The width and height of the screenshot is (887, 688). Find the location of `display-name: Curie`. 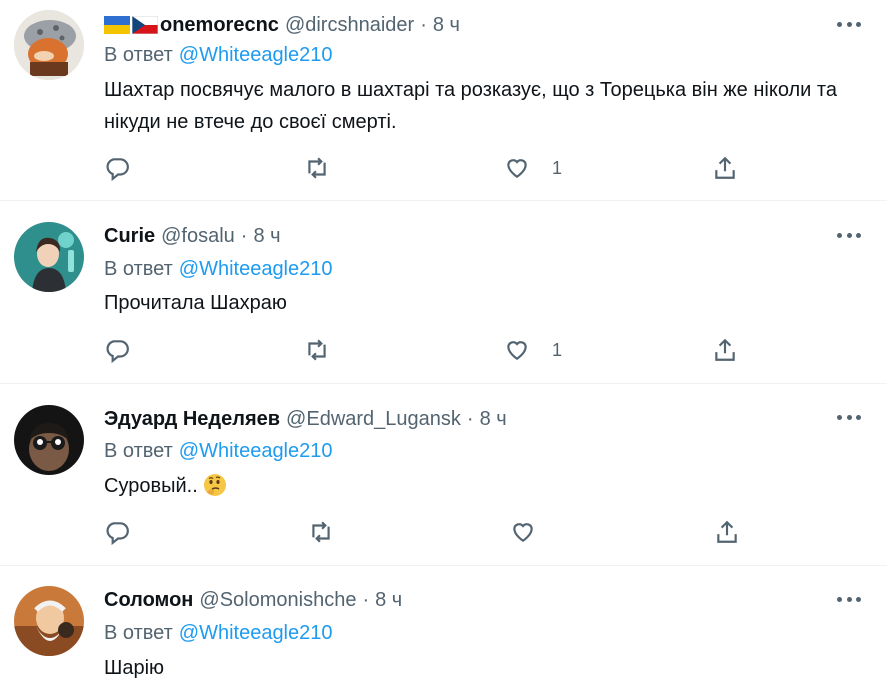

display-name: Curie is located at coordinates (129, 236).